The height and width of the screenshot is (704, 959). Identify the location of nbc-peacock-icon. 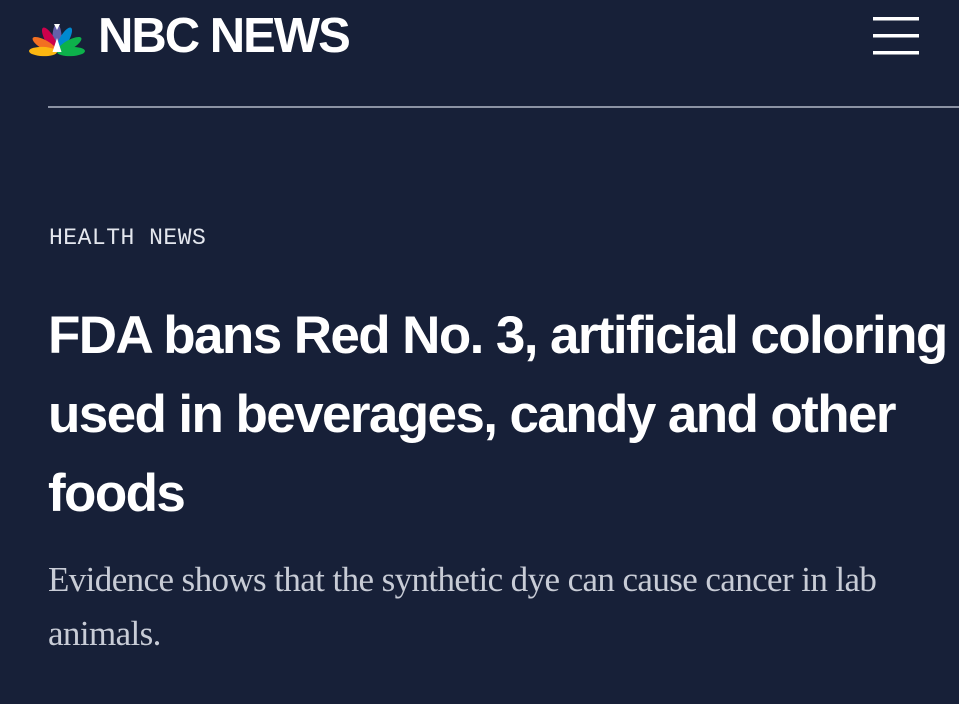
(57, 40).